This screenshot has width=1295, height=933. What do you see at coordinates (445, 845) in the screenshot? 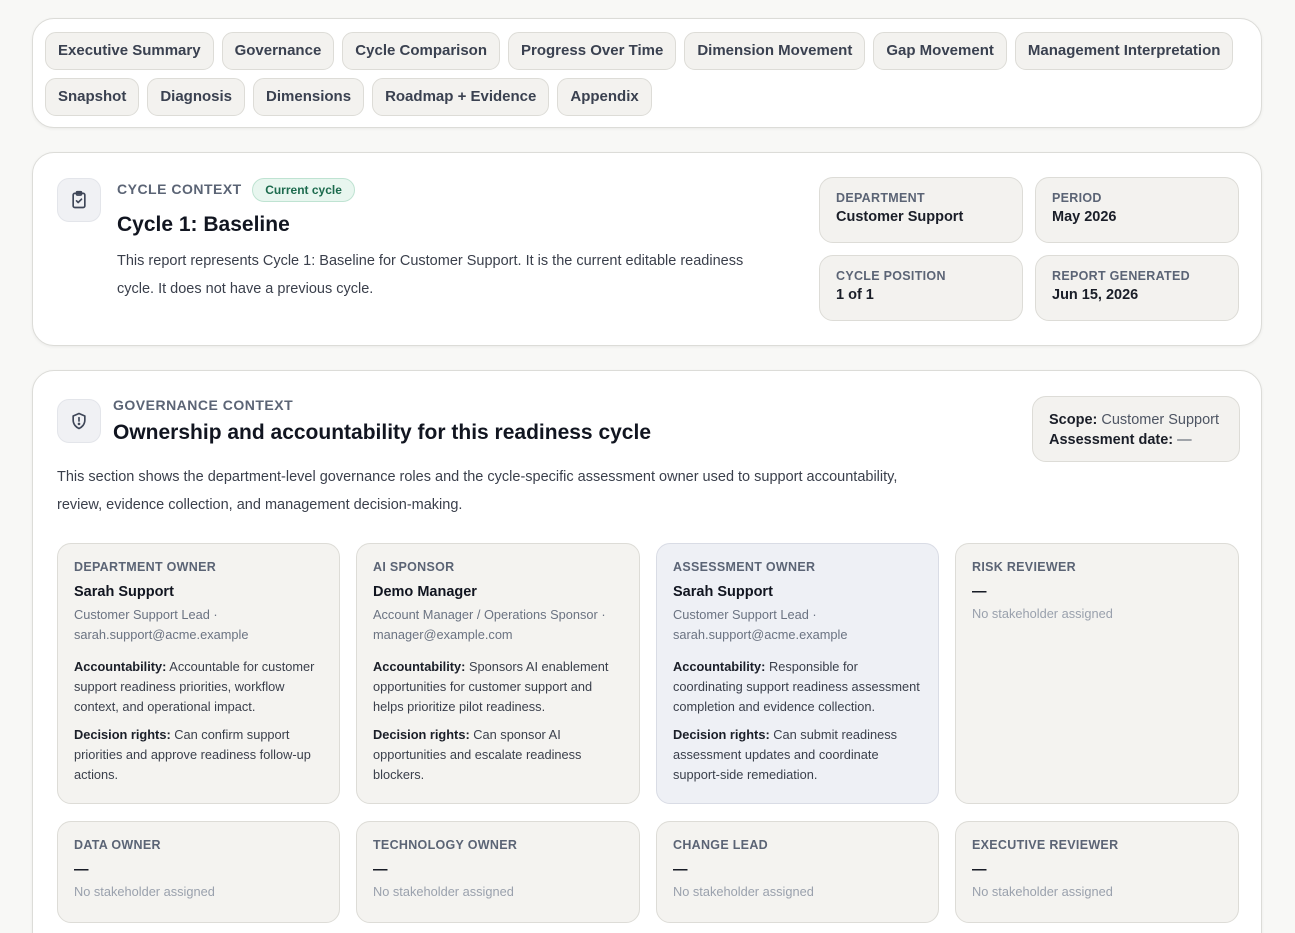
I see `stakeholder-role: Technology owner` at bounding box center [445, 845].